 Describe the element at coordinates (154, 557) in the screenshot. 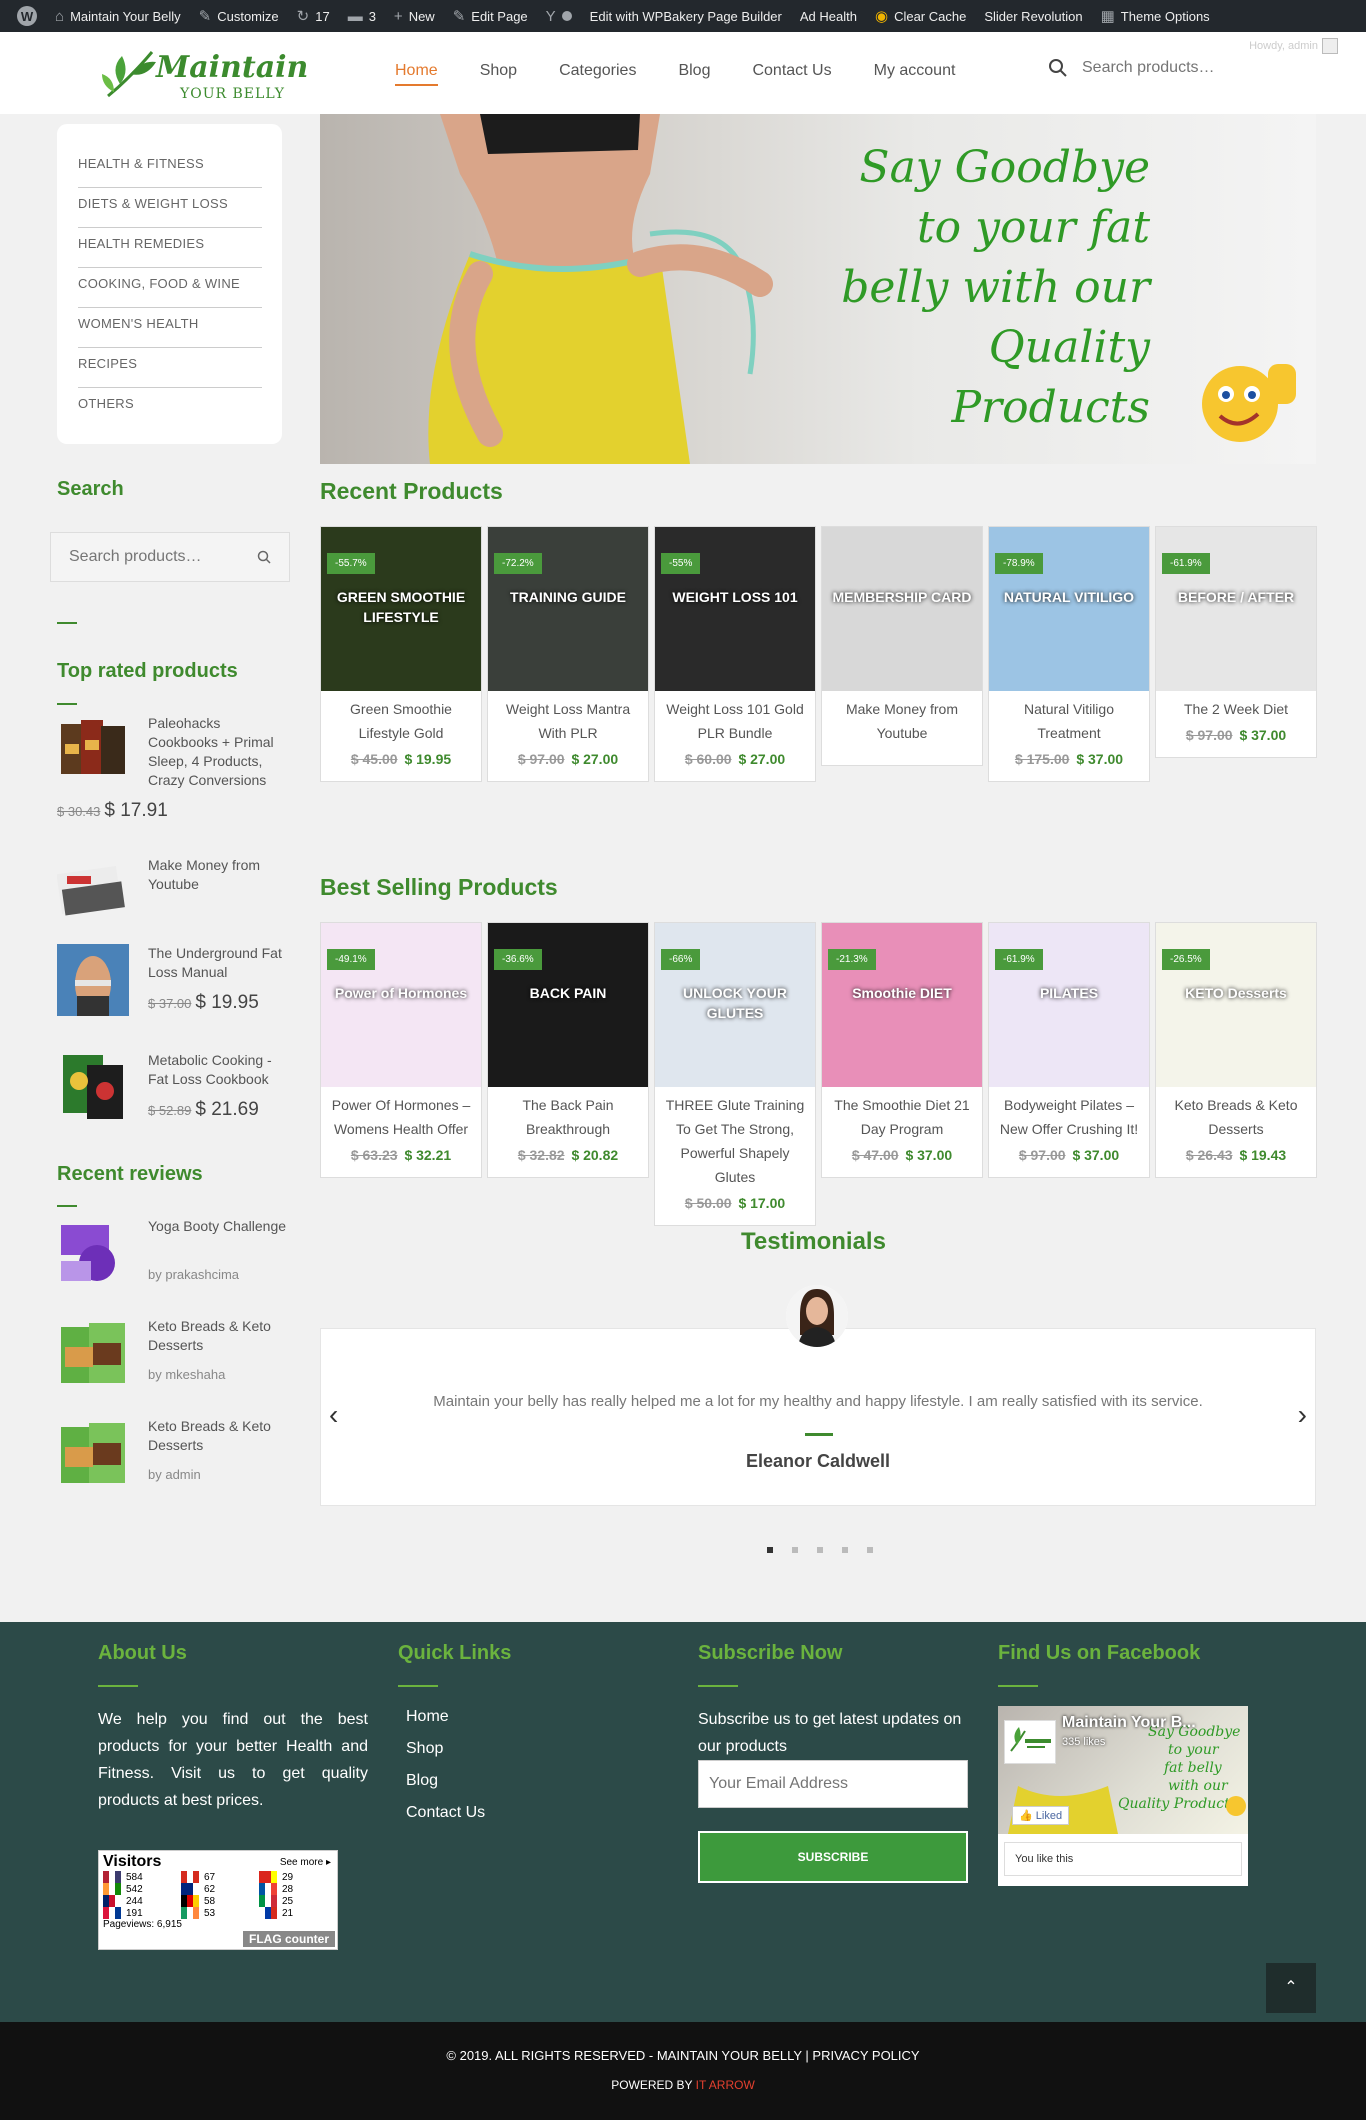

I see `sidebar-search-input` at that location.